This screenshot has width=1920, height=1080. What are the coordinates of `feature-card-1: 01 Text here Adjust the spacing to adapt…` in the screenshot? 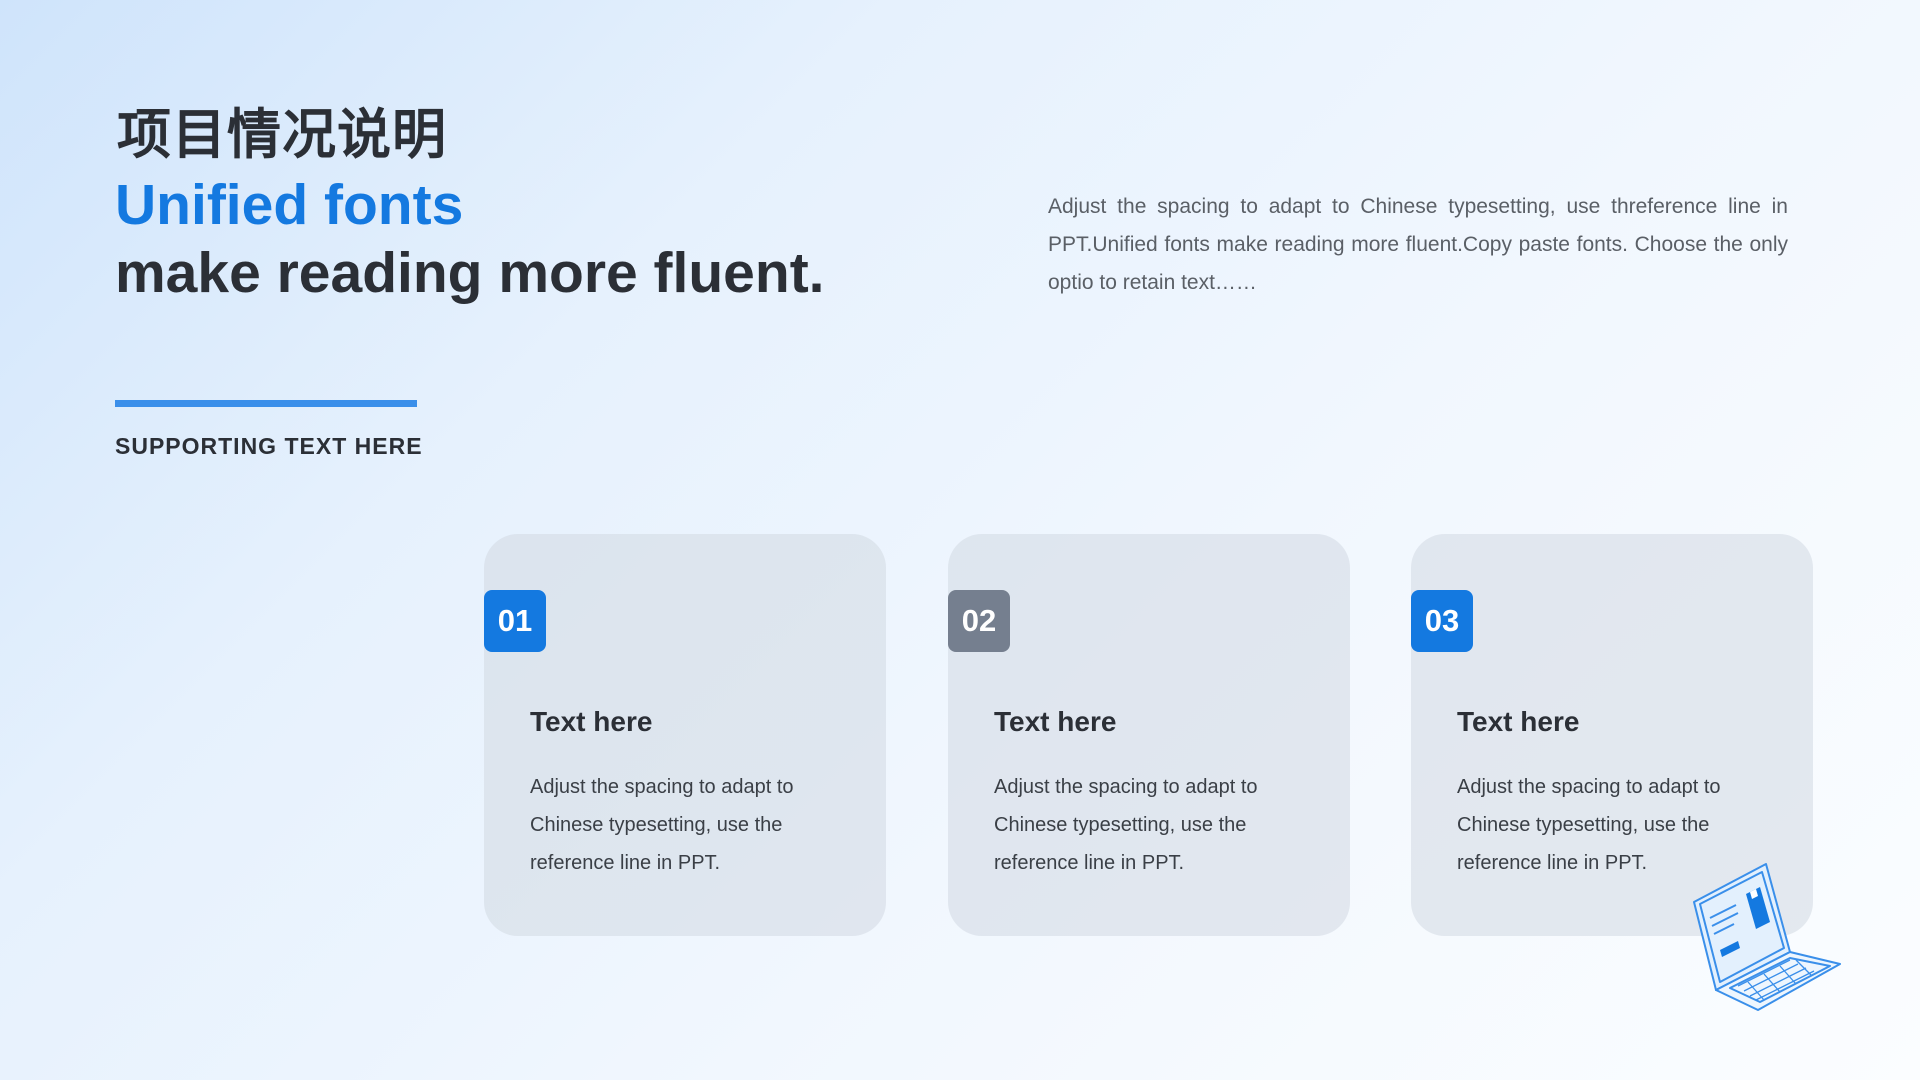 It's located at (685, 735).